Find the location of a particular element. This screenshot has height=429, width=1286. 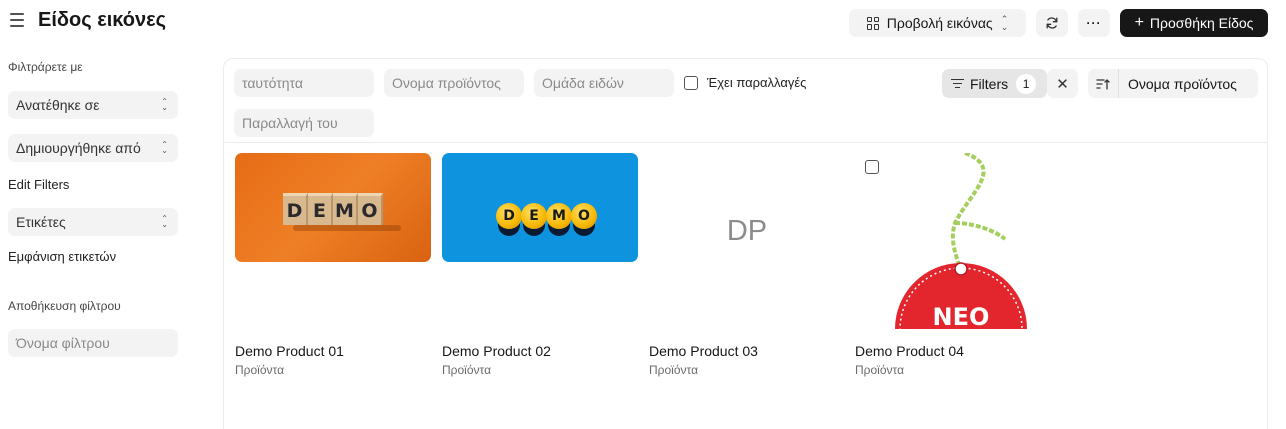

id-filter-input: ταυτότητα is located at coordinates (304, 83).